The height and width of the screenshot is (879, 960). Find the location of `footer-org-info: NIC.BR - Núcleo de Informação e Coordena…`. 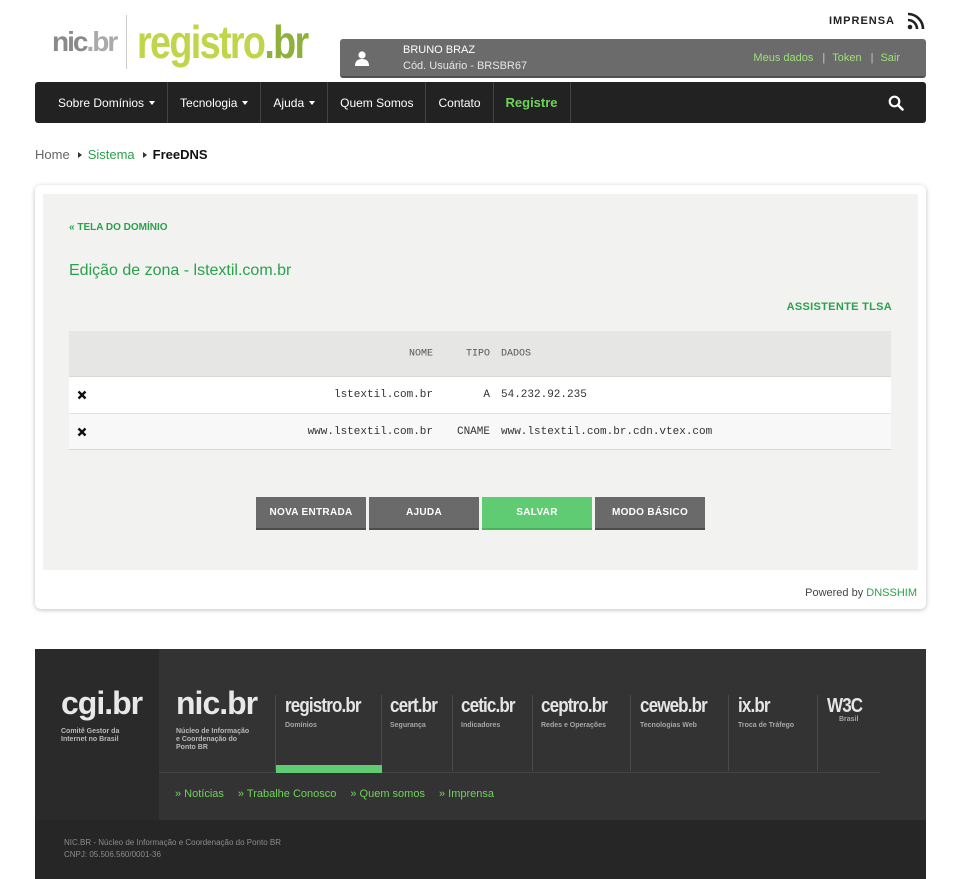

footer-org-info: NIC.BR - Núcleo de Informação e Coordena… is located at coordinates (172, 849).